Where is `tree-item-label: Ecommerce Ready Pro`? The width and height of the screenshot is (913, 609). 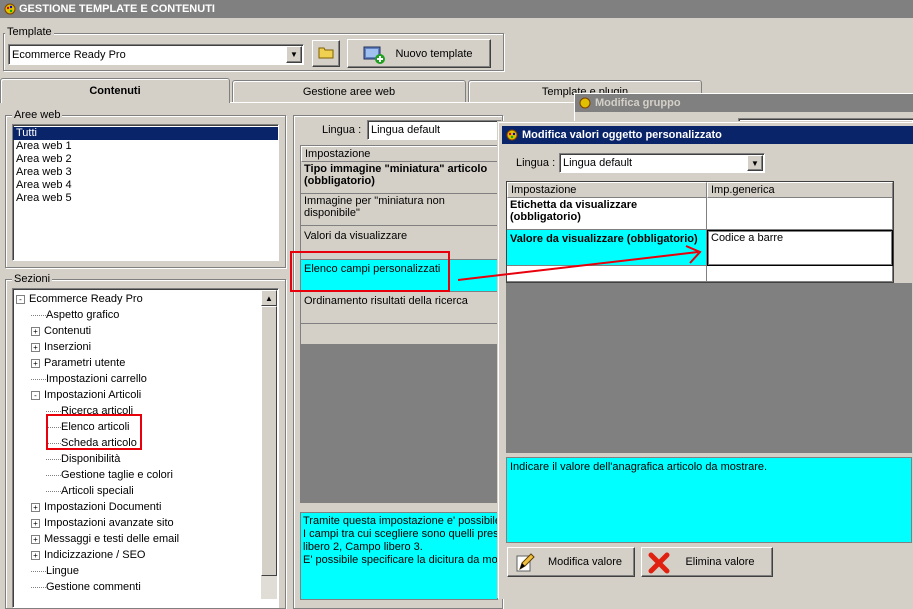
tree-item-label: Ecommerce Ready Pro is located at coordinates (86, 299).